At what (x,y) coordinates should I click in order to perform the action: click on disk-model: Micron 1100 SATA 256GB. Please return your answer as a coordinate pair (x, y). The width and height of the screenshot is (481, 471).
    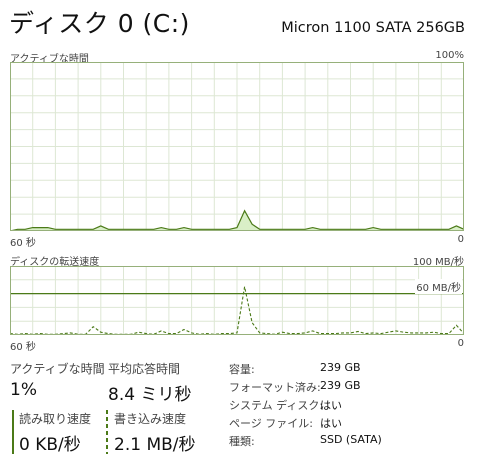
    Looking at the image, I should click on (373, 28).